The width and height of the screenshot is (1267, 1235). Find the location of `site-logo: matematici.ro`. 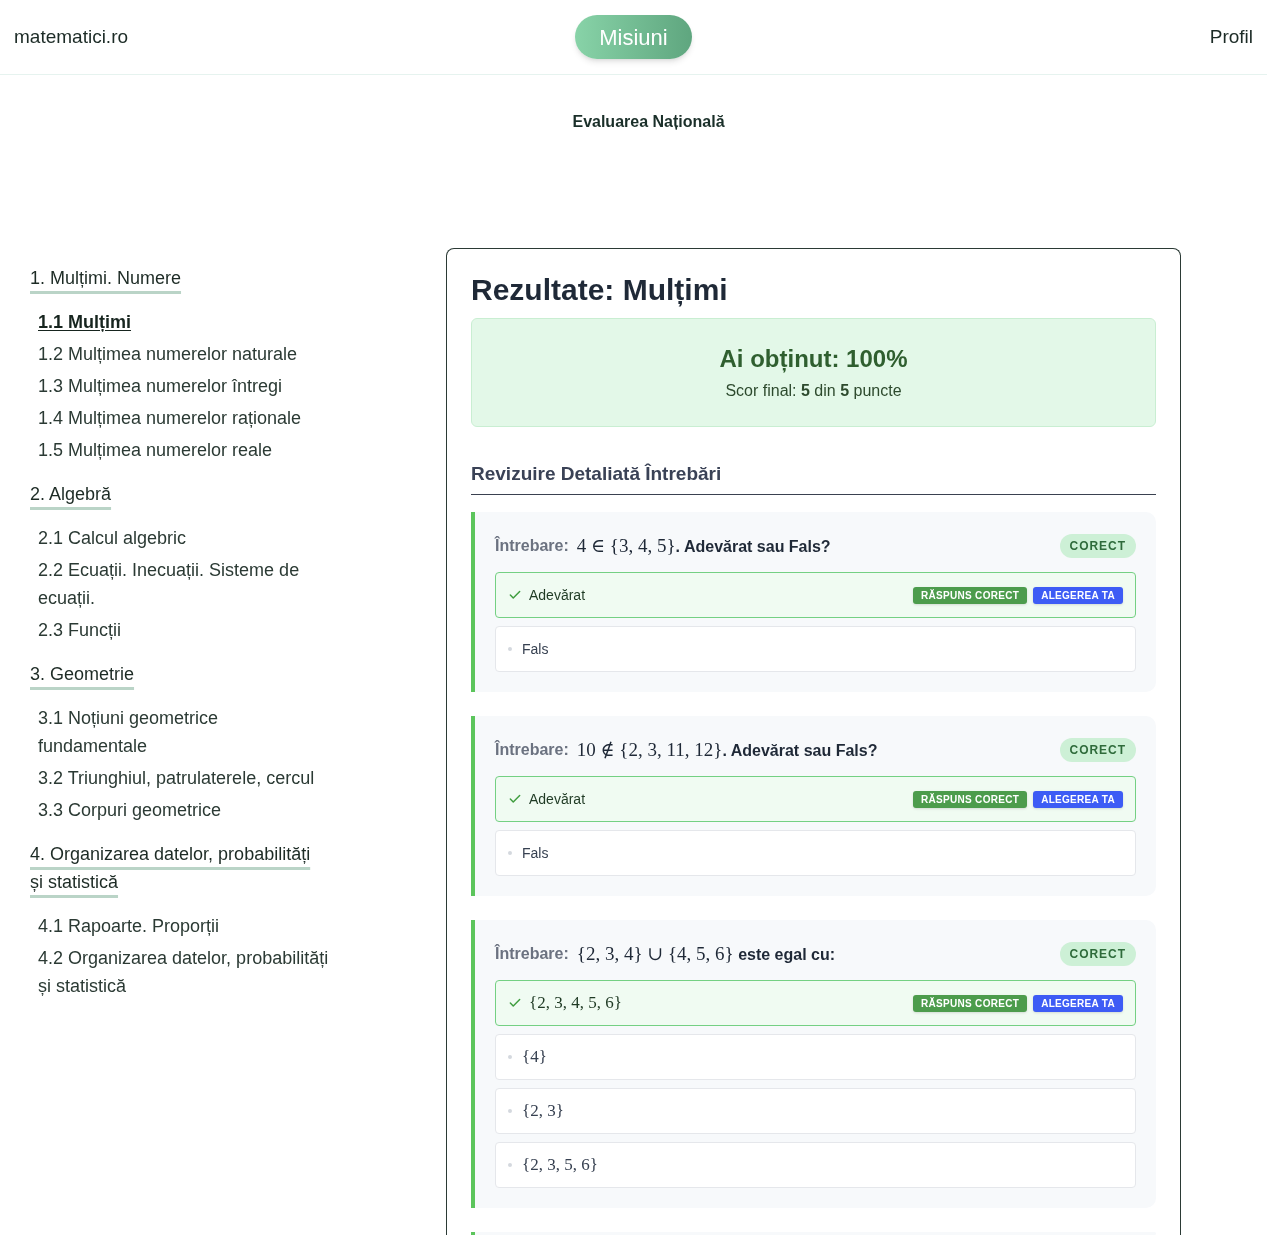

site-logo: matematici.ro is located at coordinates (71, 37).